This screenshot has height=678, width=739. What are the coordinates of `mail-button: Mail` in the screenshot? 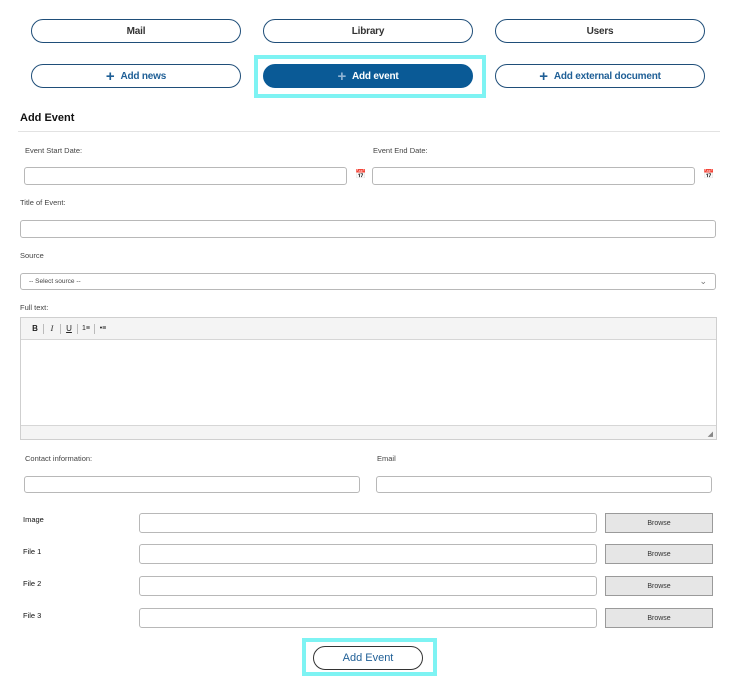 It's located at (136, 31).